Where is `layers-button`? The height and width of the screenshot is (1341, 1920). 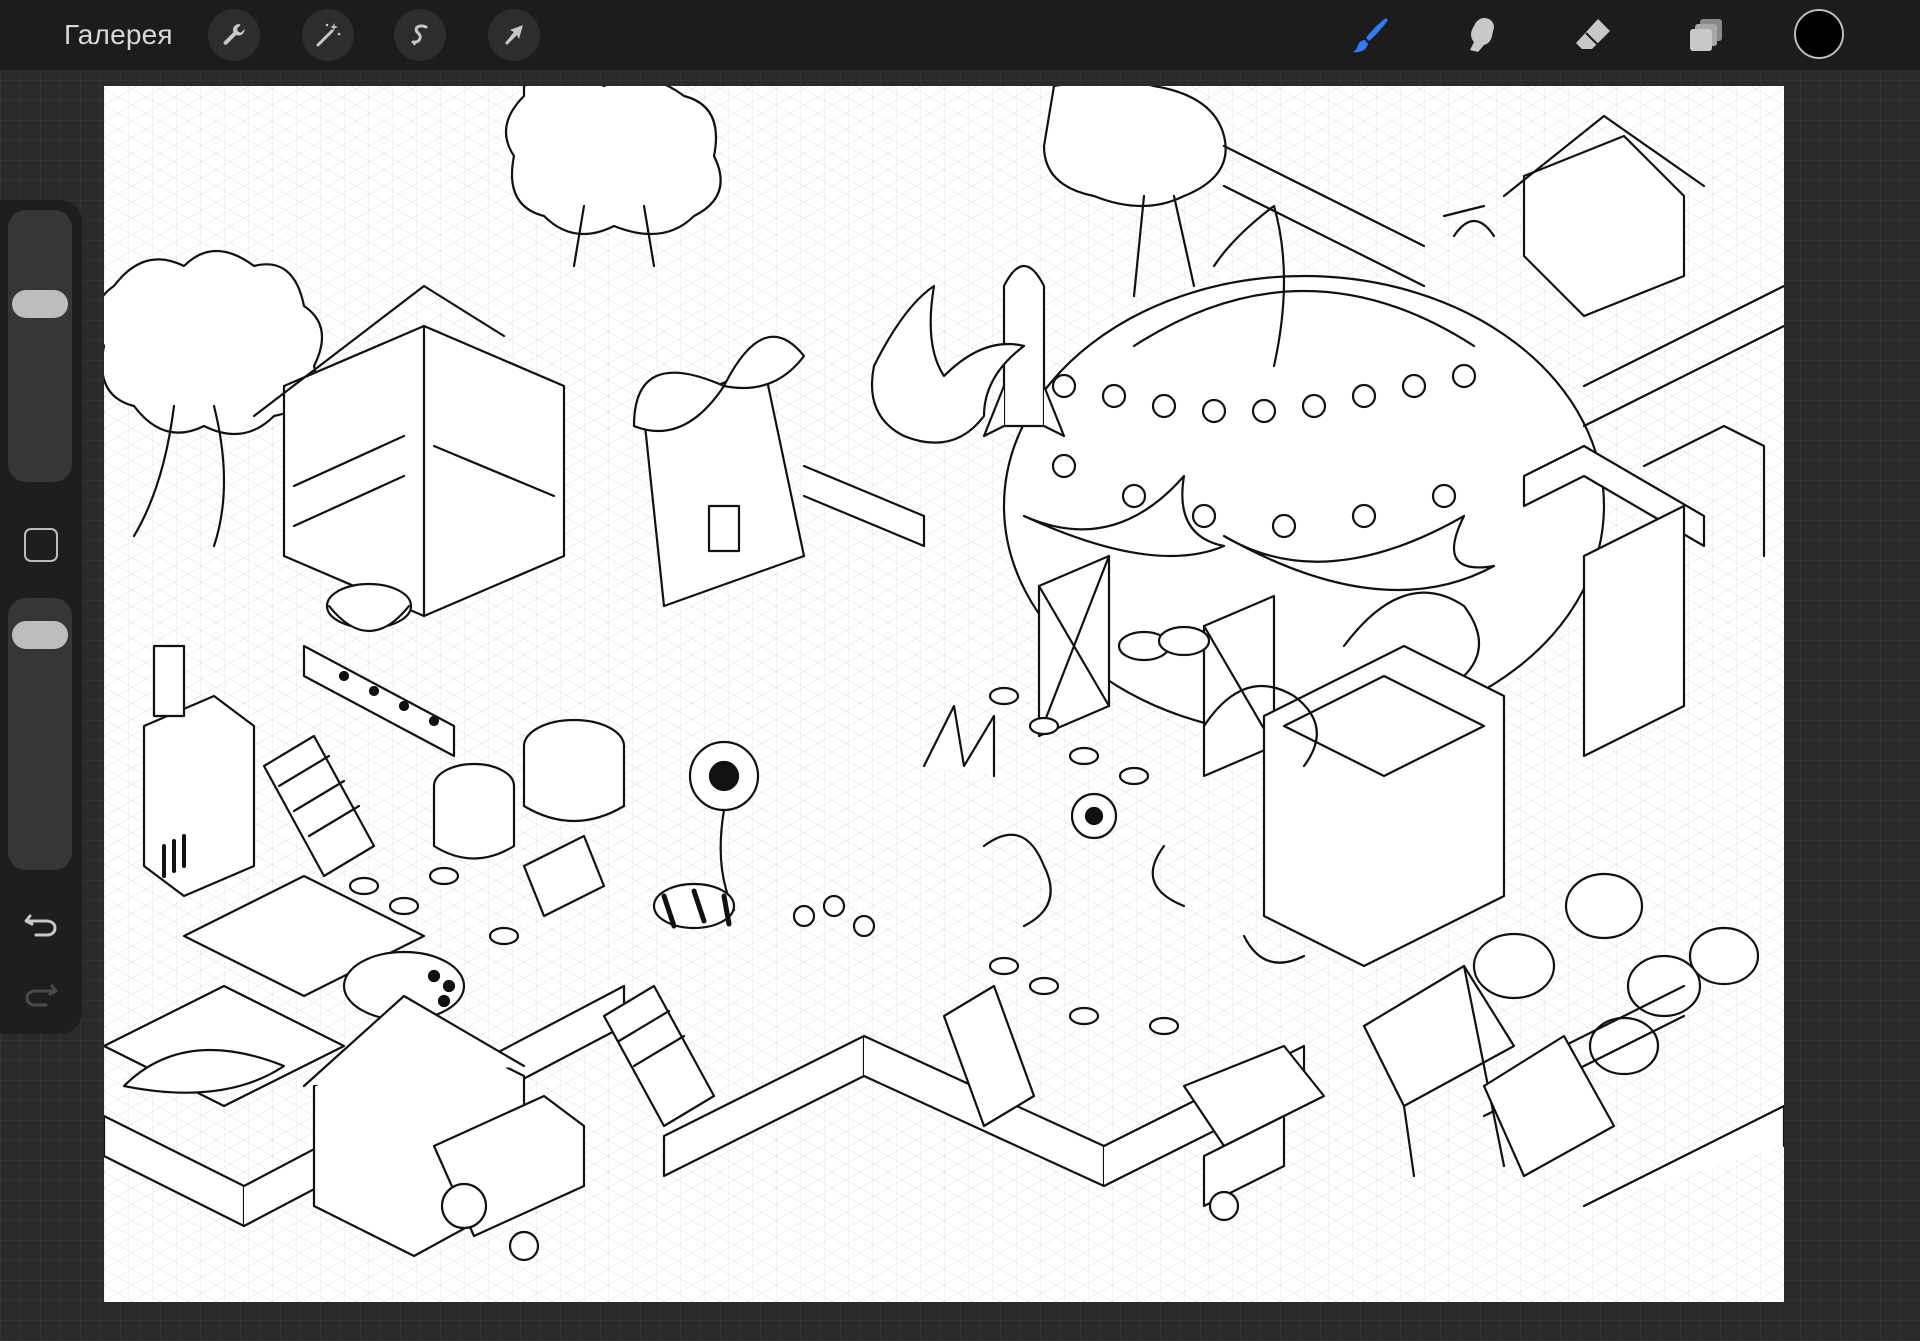 layers-button is located at coordinates (1707, 35).